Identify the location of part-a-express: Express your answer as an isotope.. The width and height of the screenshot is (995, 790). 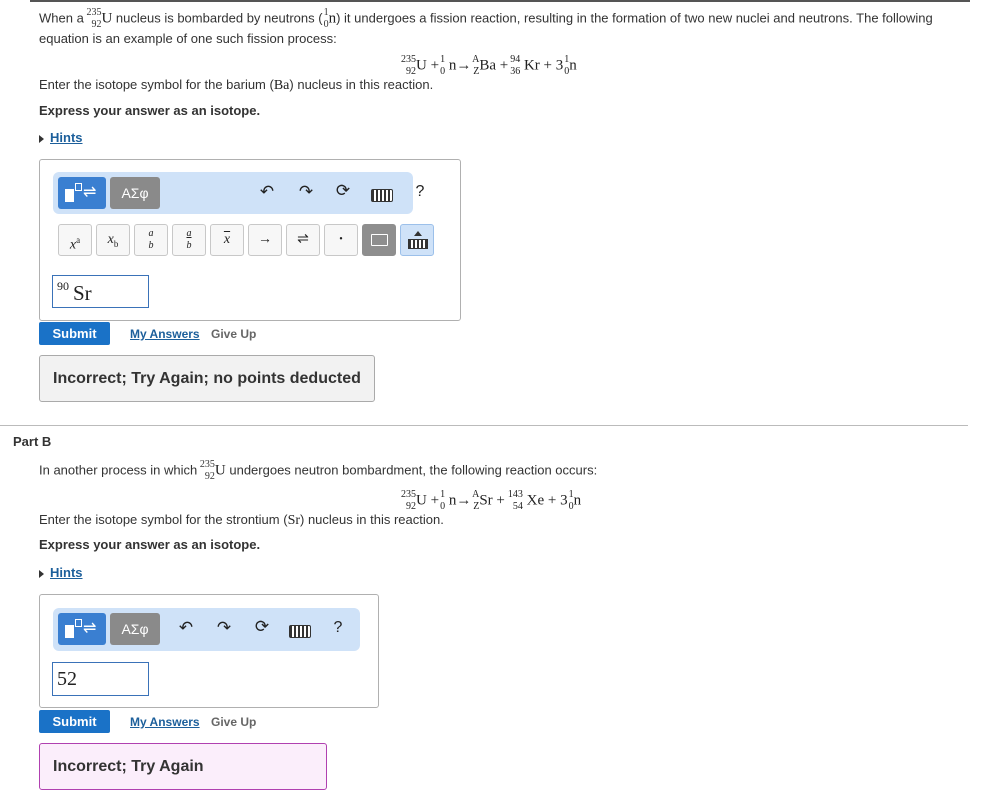
(150, 110).